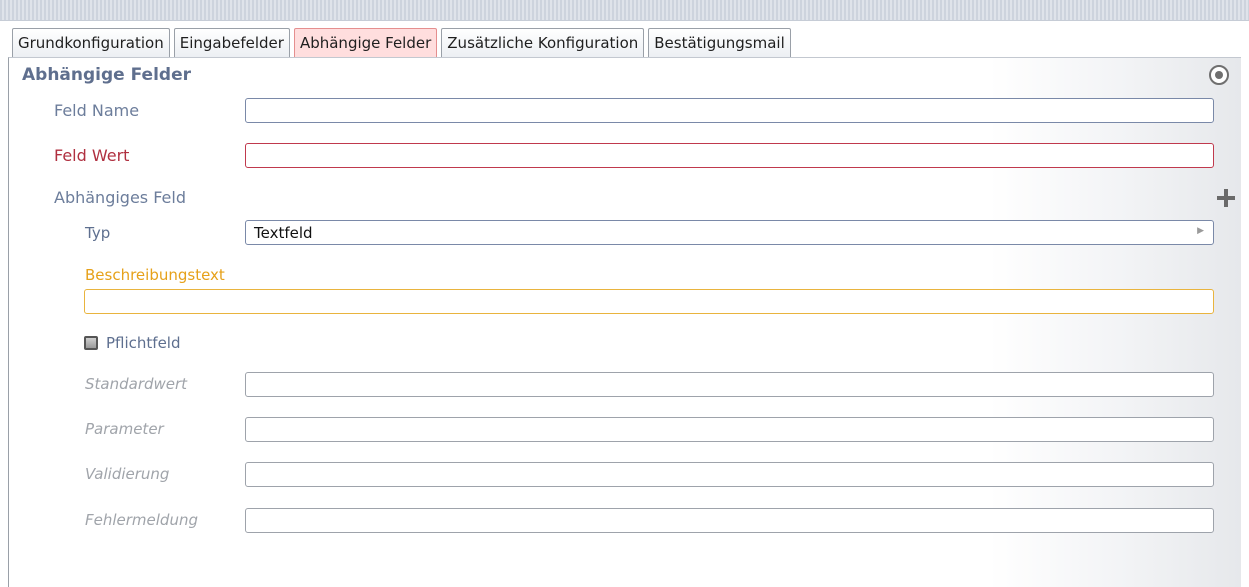  What do you see at coordinates (143, 343) in the screenshot?
I see `pflichtfeld-label: Pflichtfeld` at bounding box center [143, 343].